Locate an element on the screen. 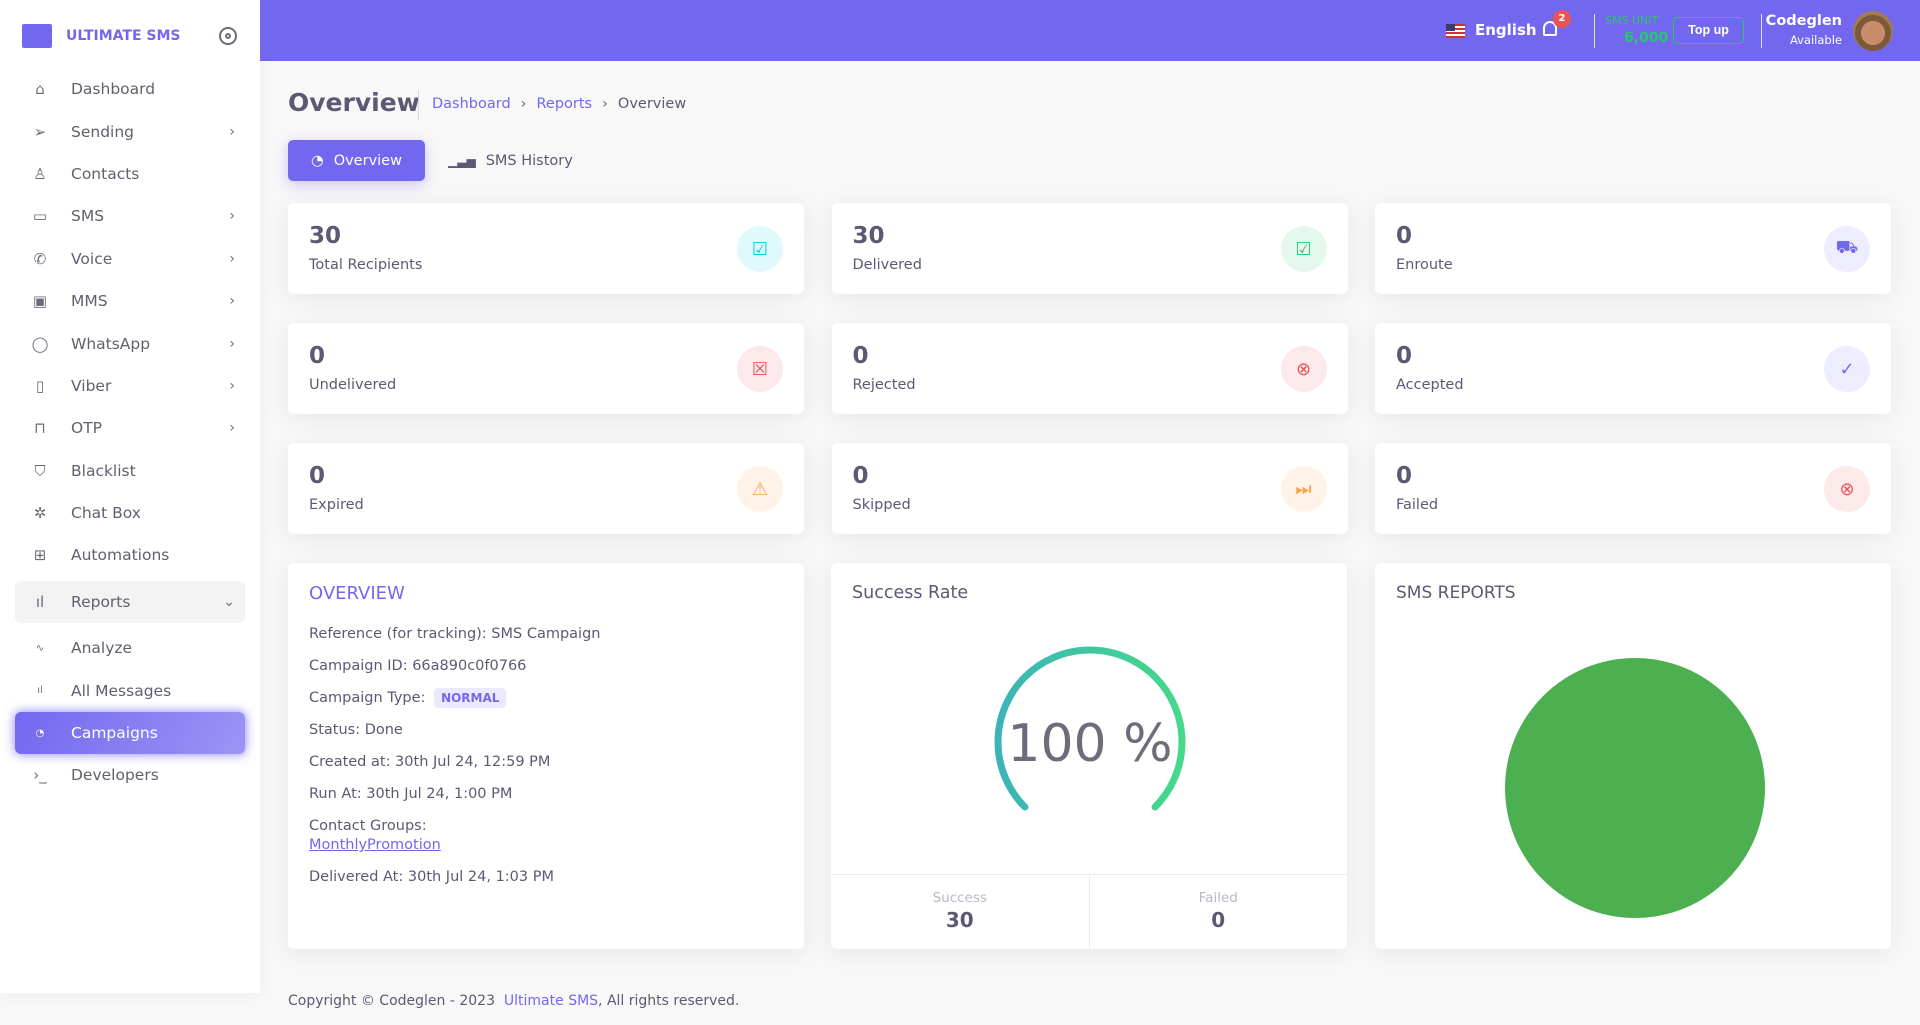 The height and width of the screenshot is (1025, 1920). stat-label: Undelivered is located at coordinates (353, 385).